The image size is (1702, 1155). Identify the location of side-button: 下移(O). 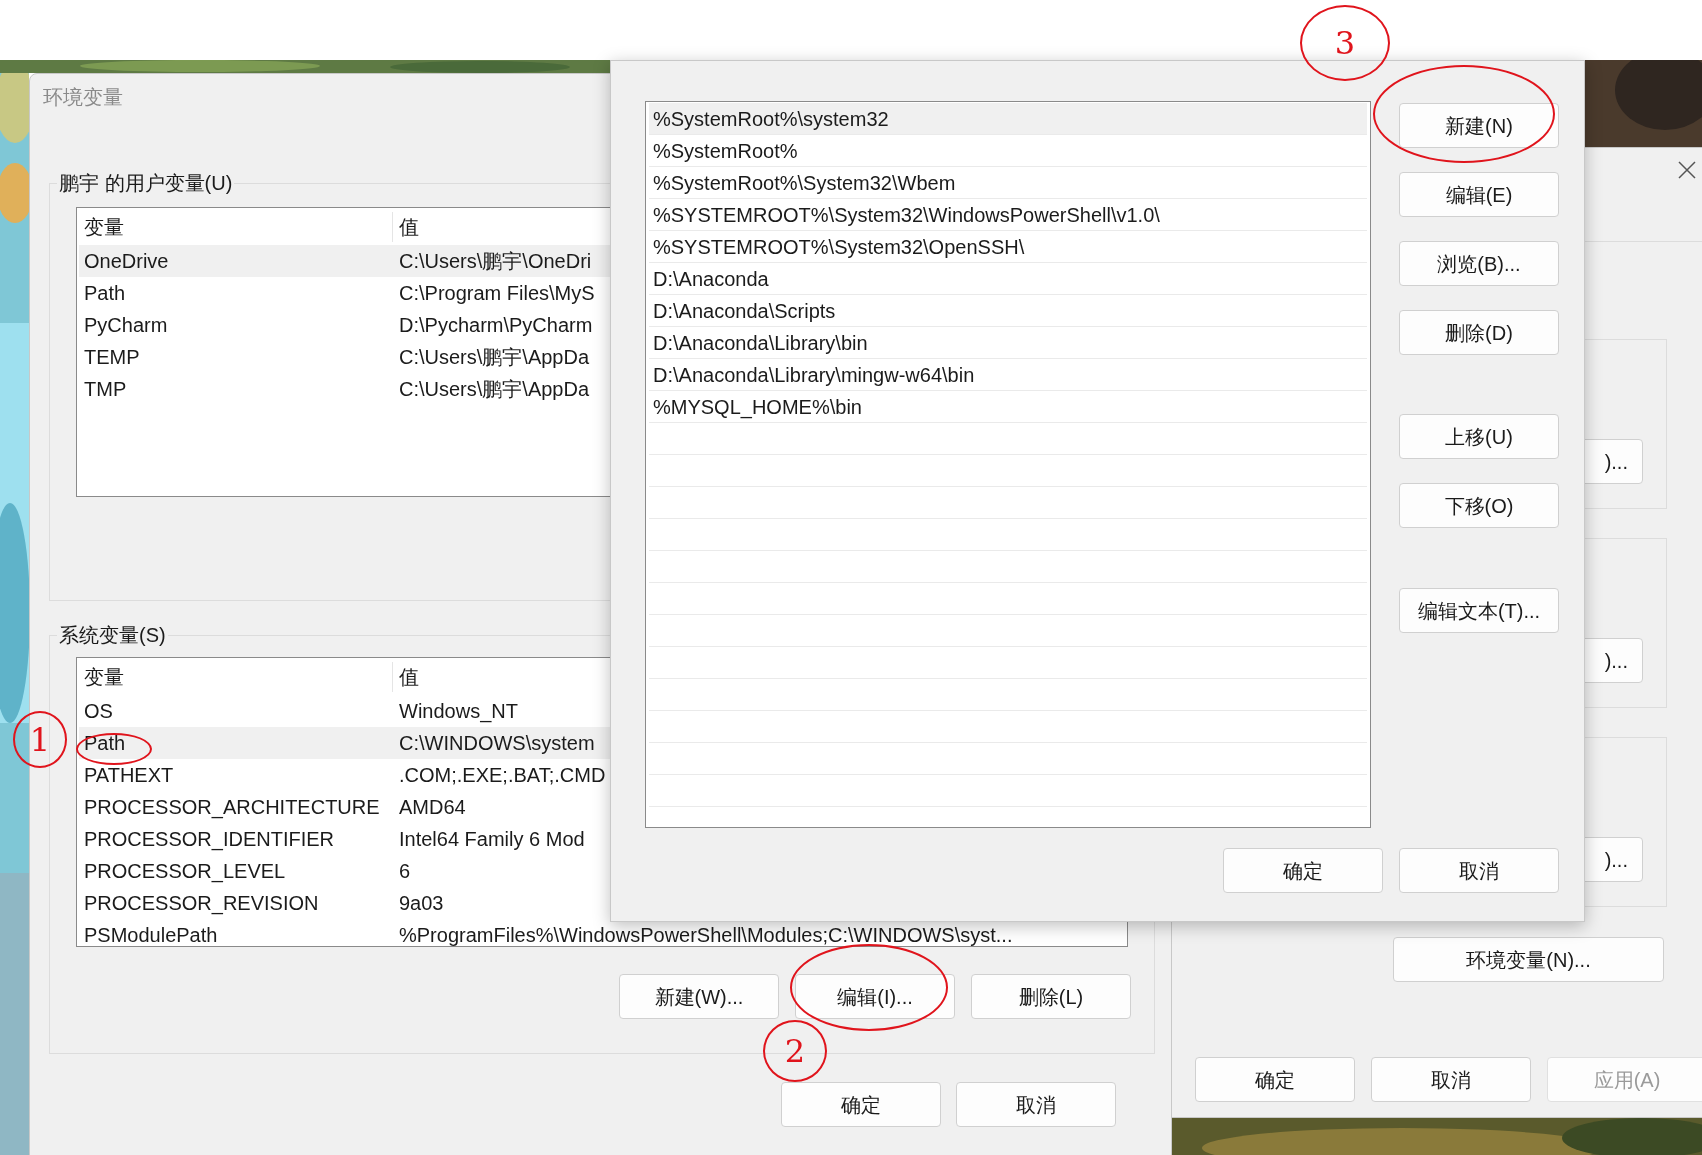
(1479, 505).